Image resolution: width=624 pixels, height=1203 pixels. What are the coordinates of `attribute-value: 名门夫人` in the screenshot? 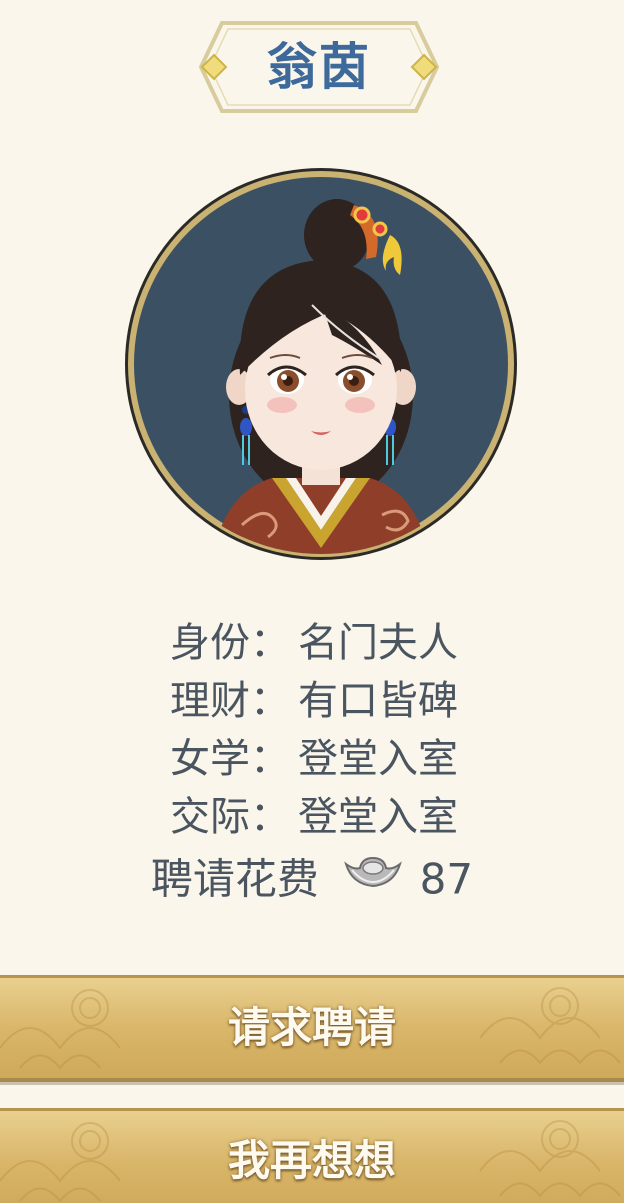 It's located at (378, 643).